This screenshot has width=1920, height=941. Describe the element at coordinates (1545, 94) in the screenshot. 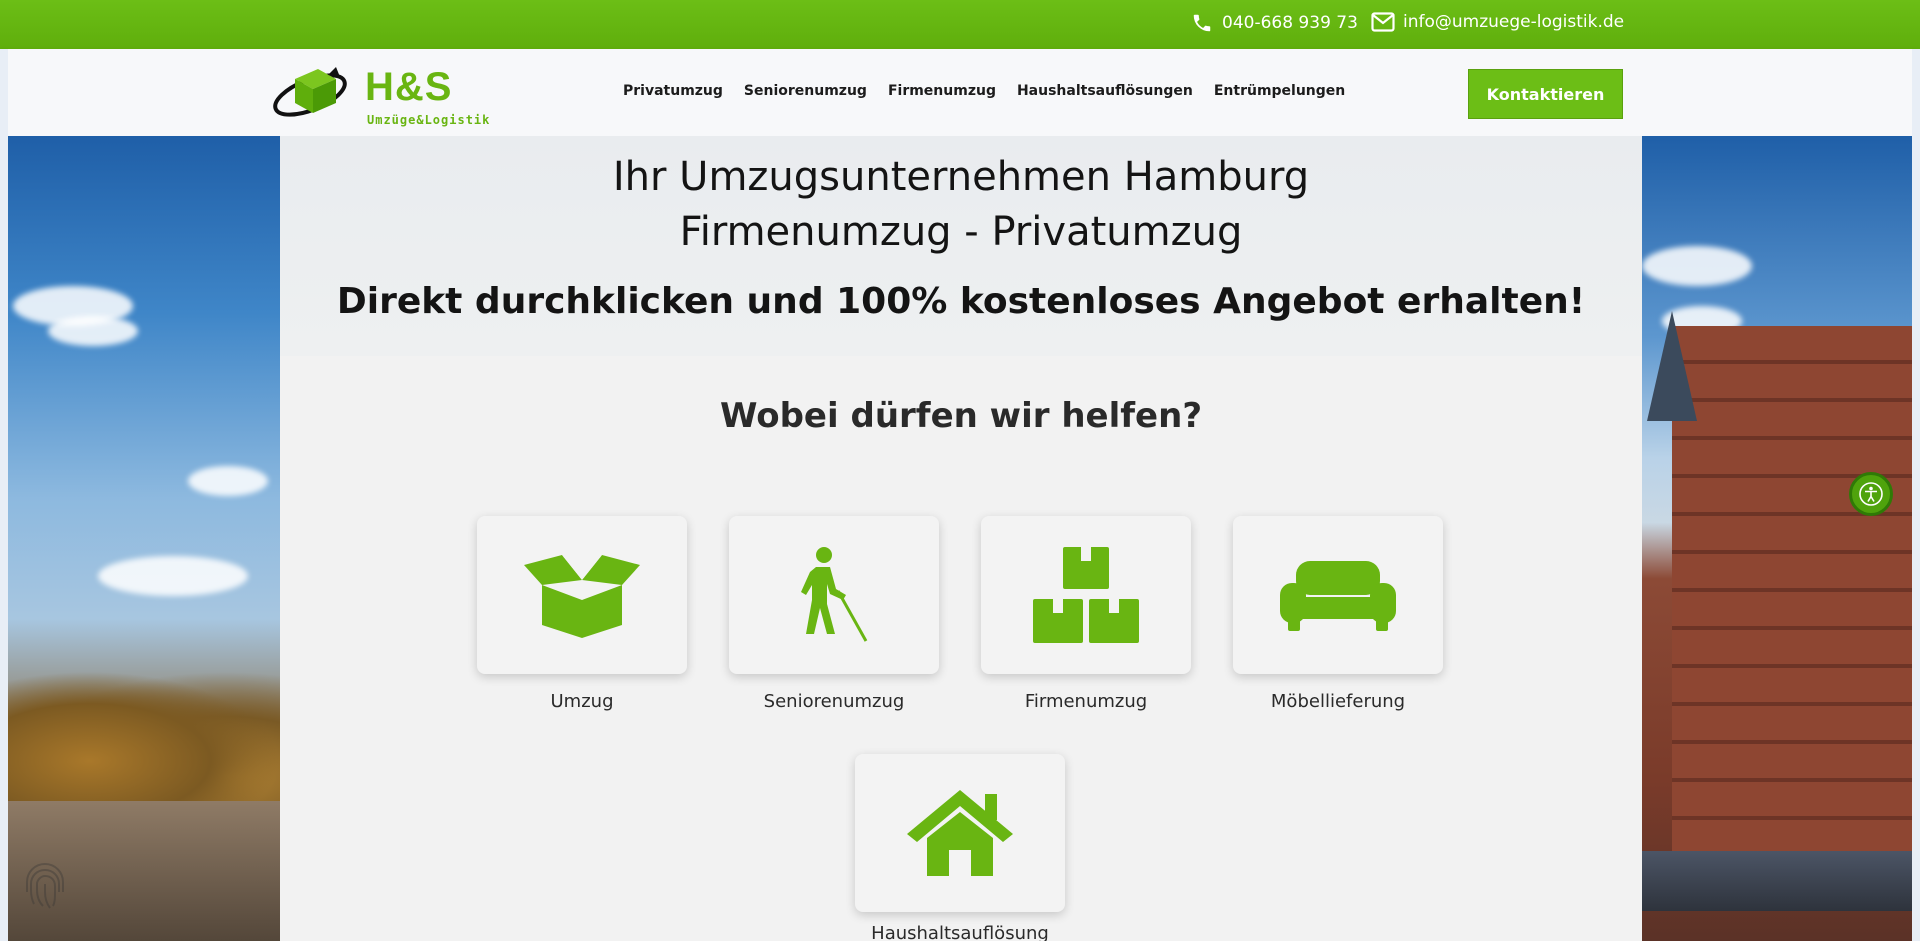

I see `contact-button: Kontaktieren` at that location.